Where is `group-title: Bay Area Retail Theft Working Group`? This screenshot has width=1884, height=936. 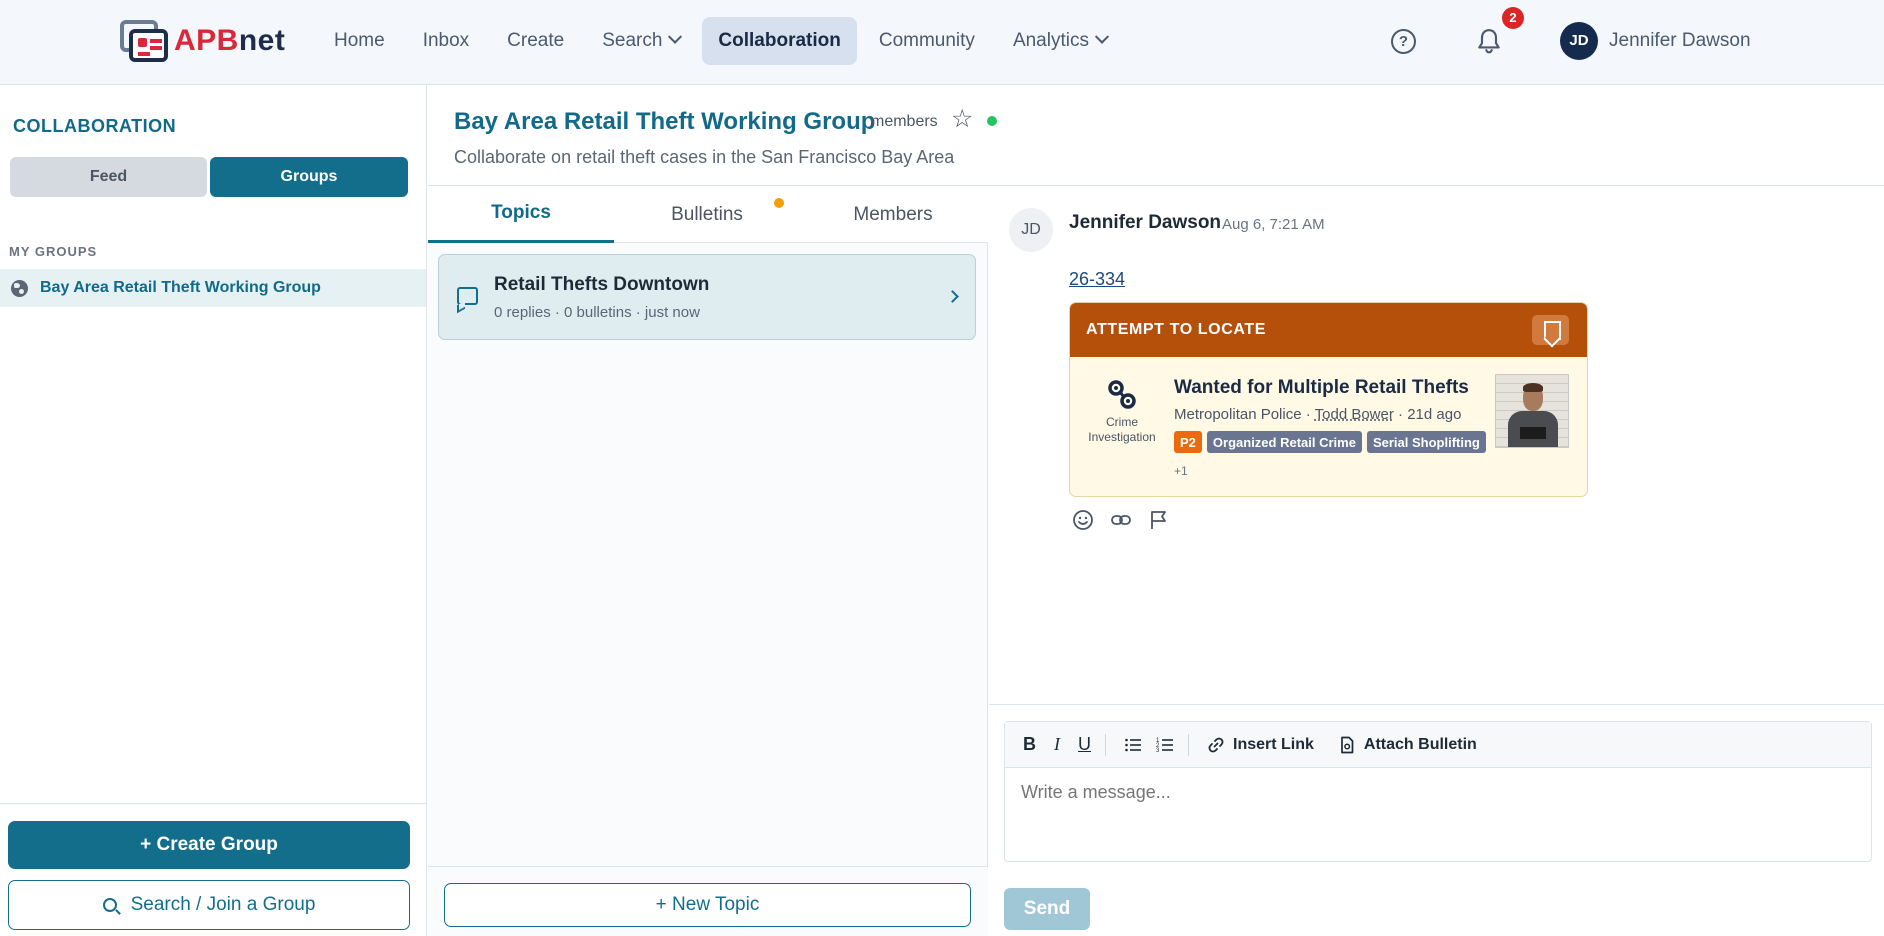 group-title: Bay Area Retail Theft Working Group is located at coordinates (665, 121).